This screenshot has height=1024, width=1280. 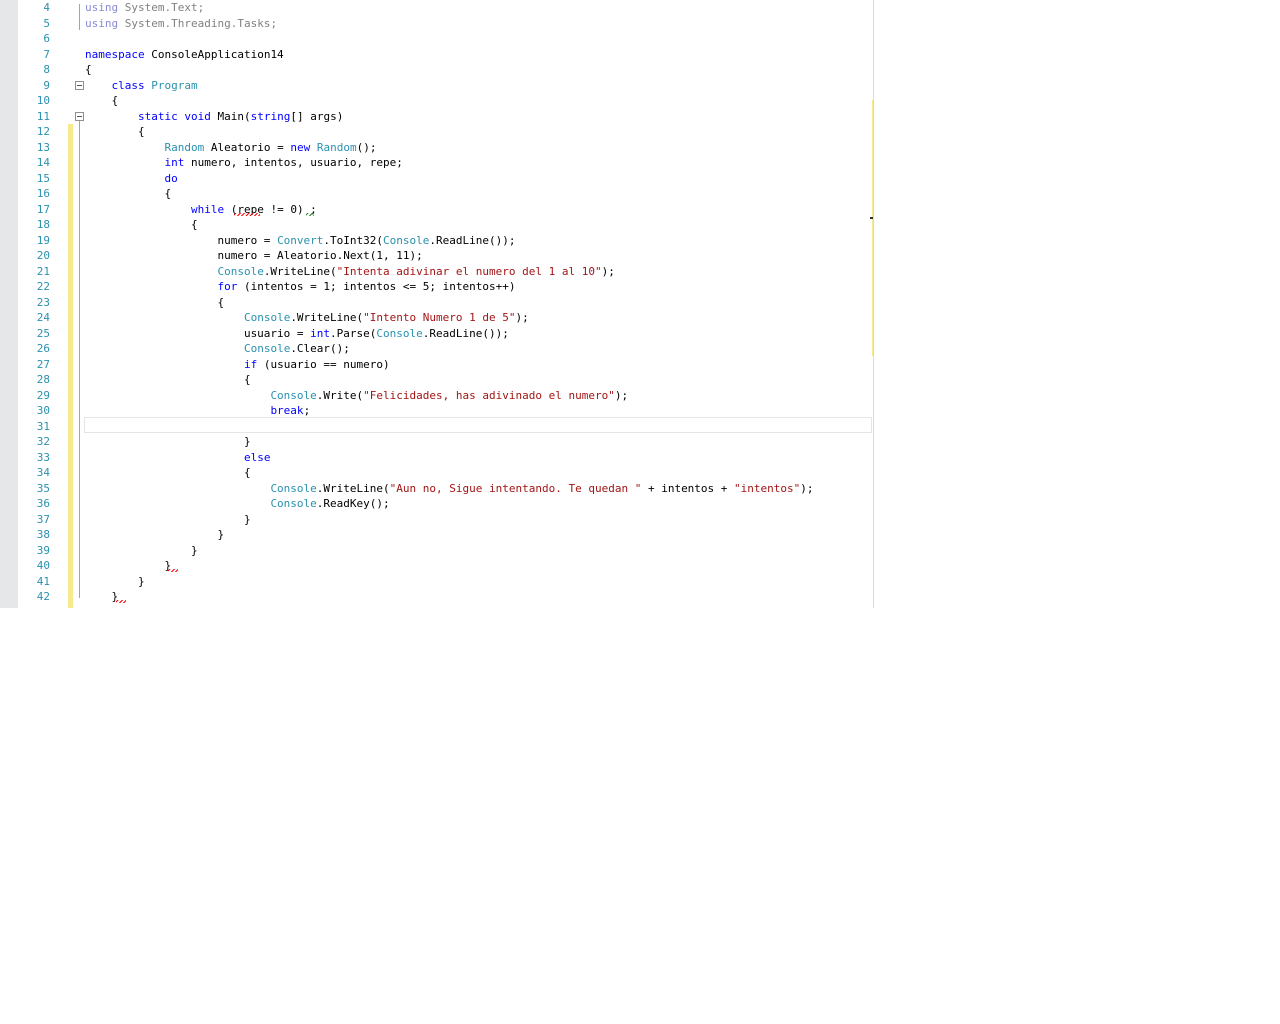 What do you see at coordinates (43, 131) in the screenshot?
I see `line-number: 12` at bounding box center [43, 131].